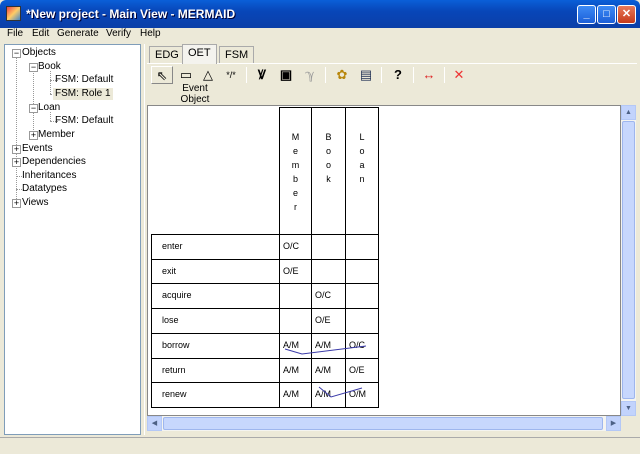  I want to click on menu-verify: Verify, so click(118, 33).